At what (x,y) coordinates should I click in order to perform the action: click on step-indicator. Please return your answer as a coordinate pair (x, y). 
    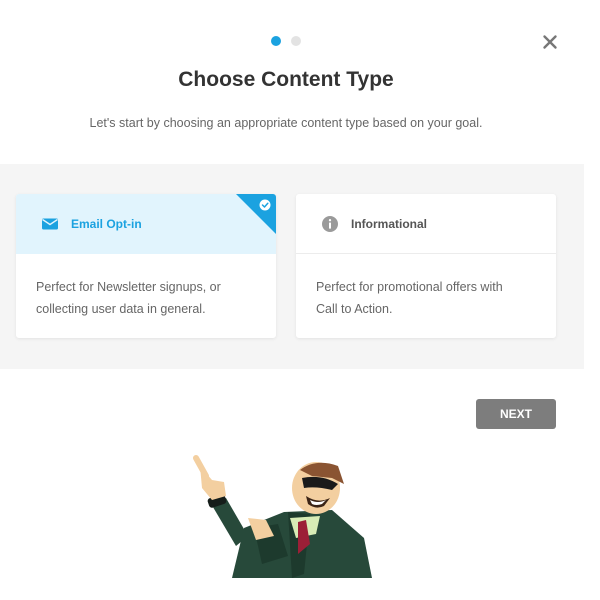
    Looking at the image, I should click on (286, 41).